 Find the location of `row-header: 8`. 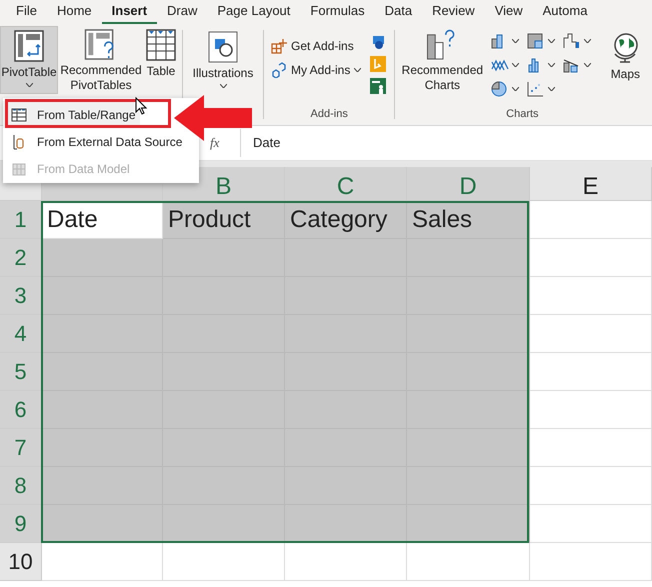

row-header: 8 is located at coordinates (21, 486).